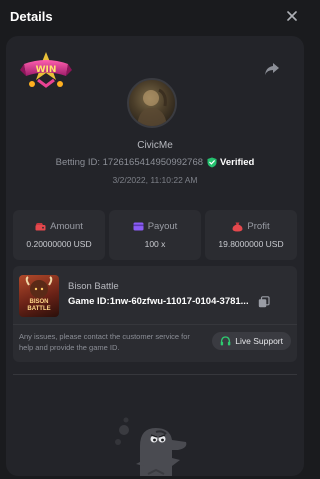 The height and width of the screenshot is (479, 320). Describe the element at coordinates (93, 286) in the screenshot. I see `game-name: Bison Battle` at that location.